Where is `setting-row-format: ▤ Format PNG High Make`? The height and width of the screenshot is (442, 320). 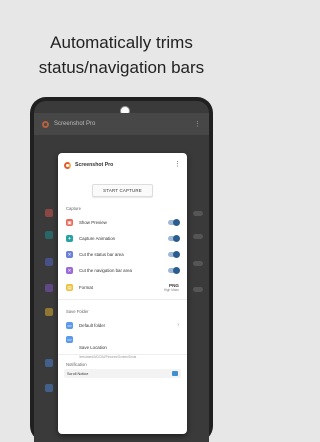 setting-row-format: ▤ Format PNG High Make is located at coordinates (122, 287).